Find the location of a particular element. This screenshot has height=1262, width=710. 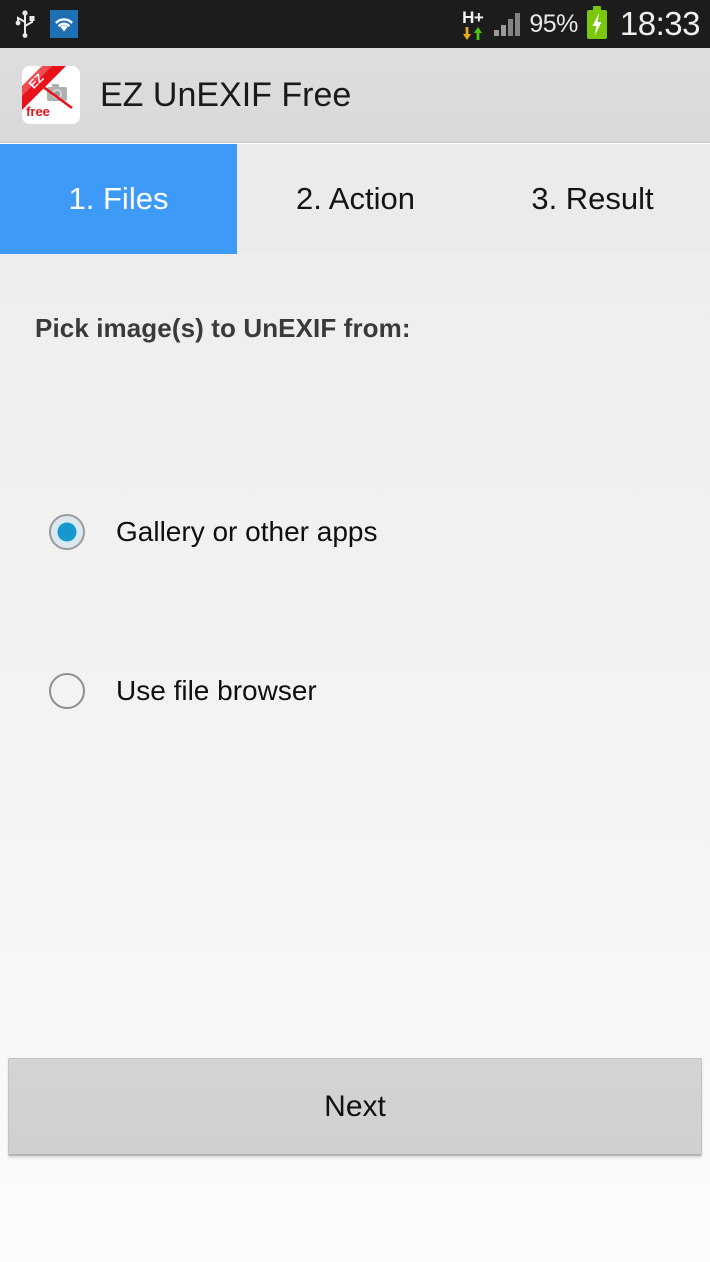

tab-action: 2. Action is located at coordinates (355, 199).